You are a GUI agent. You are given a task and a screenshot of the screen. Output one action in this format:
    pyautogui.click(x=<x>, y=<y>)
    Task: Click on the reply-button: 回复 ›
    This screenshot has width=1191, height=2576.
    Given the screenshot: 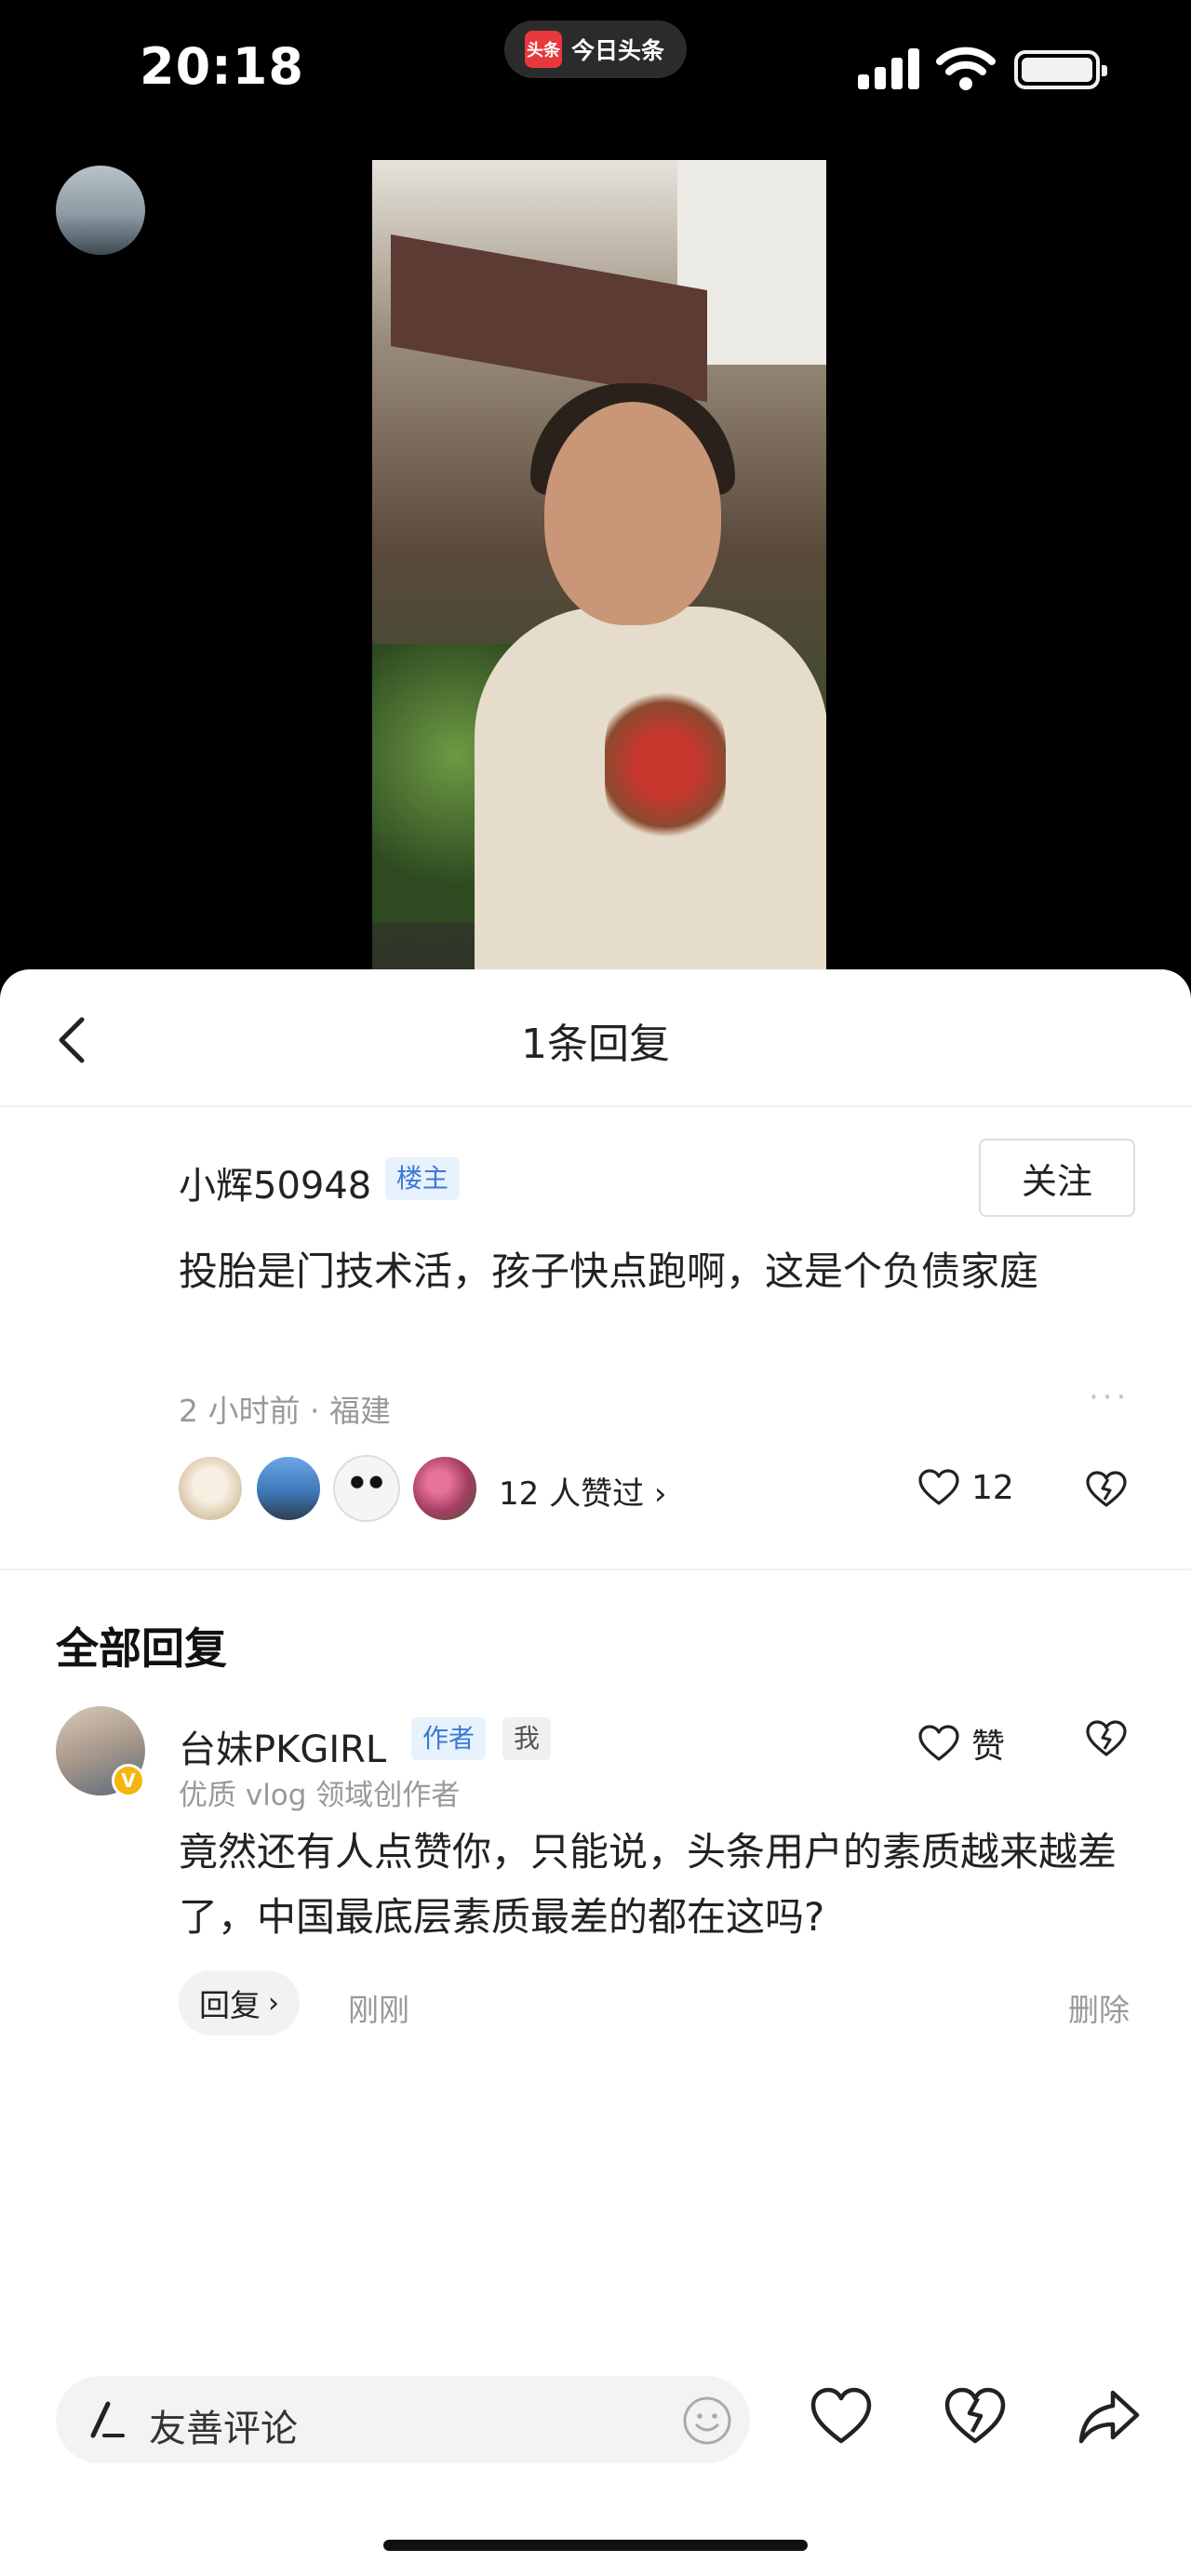 What is the action you would take?
    pyautogui.click(x=239, y=2002)
    